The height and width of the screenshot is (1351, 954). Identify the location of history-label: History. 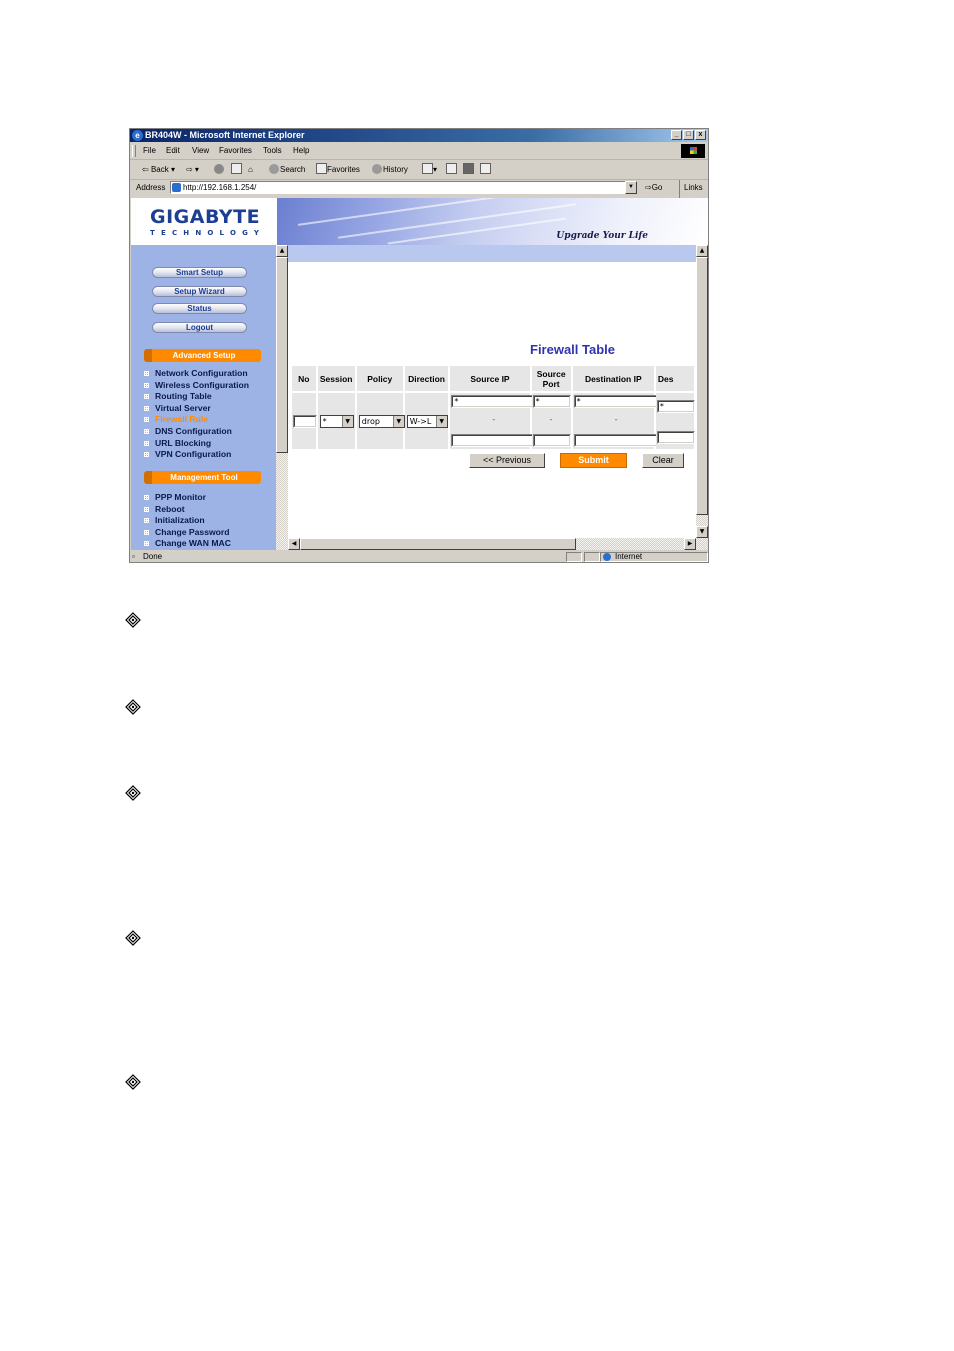
(395, 169).